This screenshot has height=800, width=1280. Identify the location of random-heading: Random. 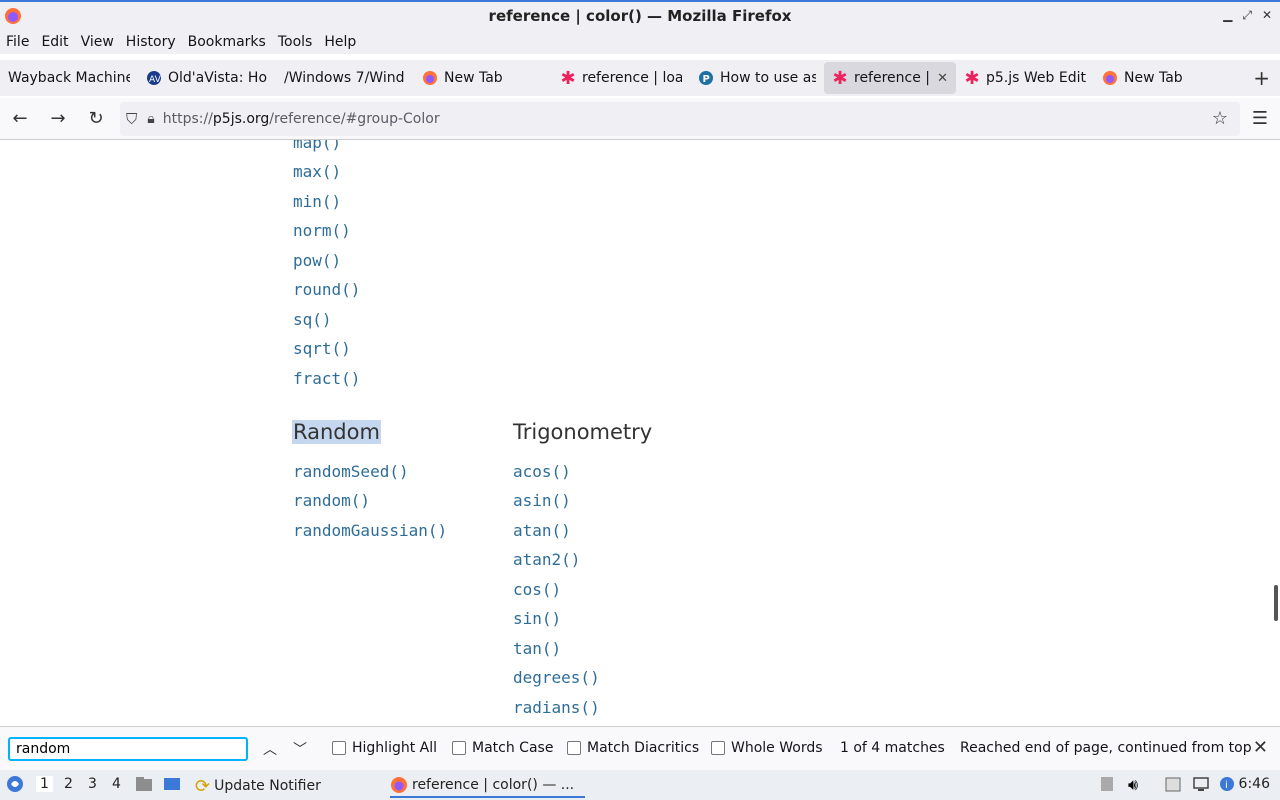
(336, 432).